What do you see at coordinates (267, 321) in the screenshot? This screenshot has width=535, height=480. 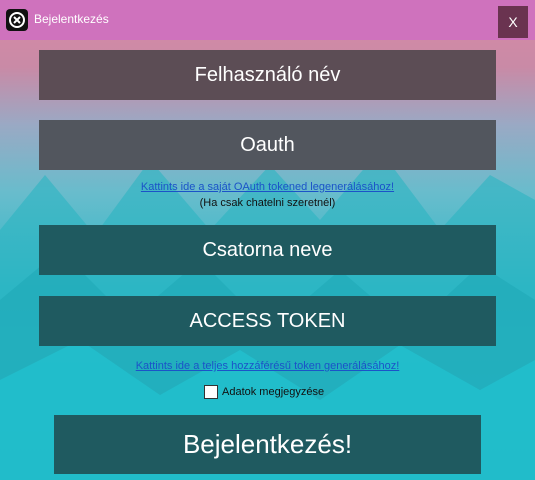 I see `access-token-field: ACCESS TOKEN` at bounding box center [267, 321].